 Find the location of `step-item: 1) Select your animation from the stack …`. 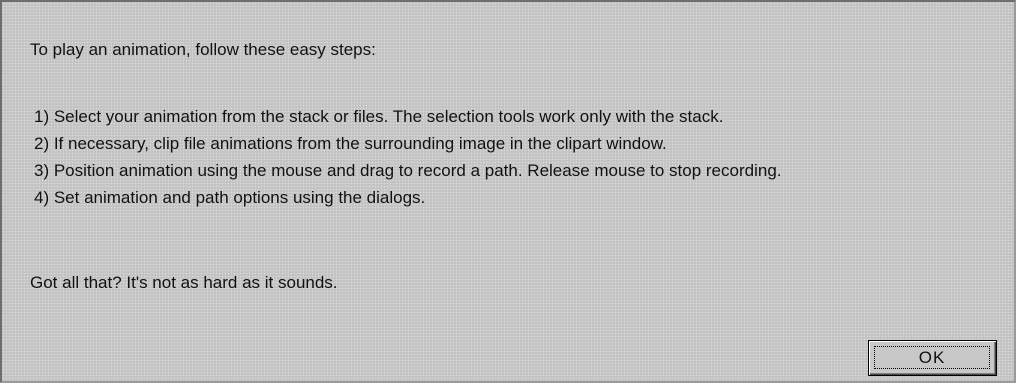

step-item: 1) Select your animation from the stack … is located at coordinates (379, 116).